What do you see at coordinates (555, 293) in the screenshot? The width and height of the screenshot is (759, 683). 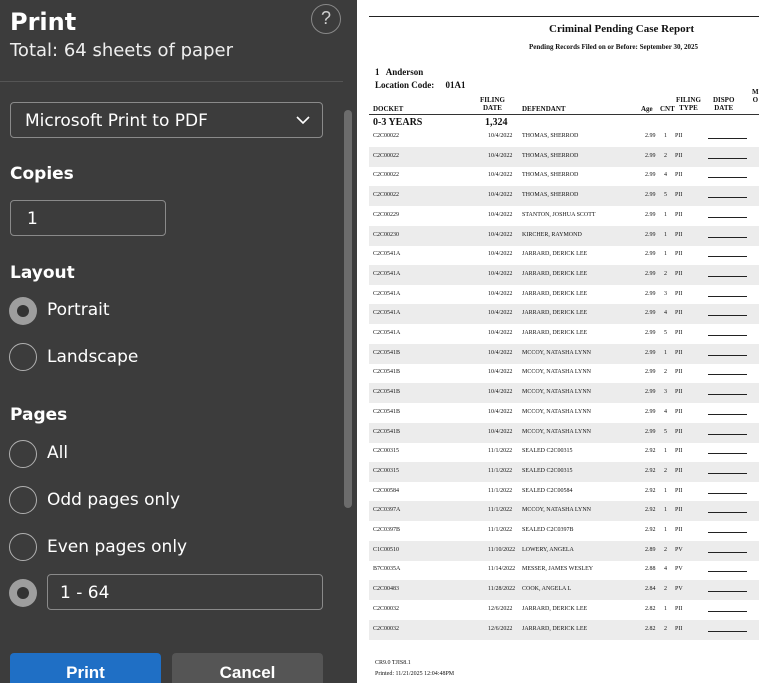 I see `row-defendant: JARRARD, DERICK LEE` at bounding box center [555, 293].